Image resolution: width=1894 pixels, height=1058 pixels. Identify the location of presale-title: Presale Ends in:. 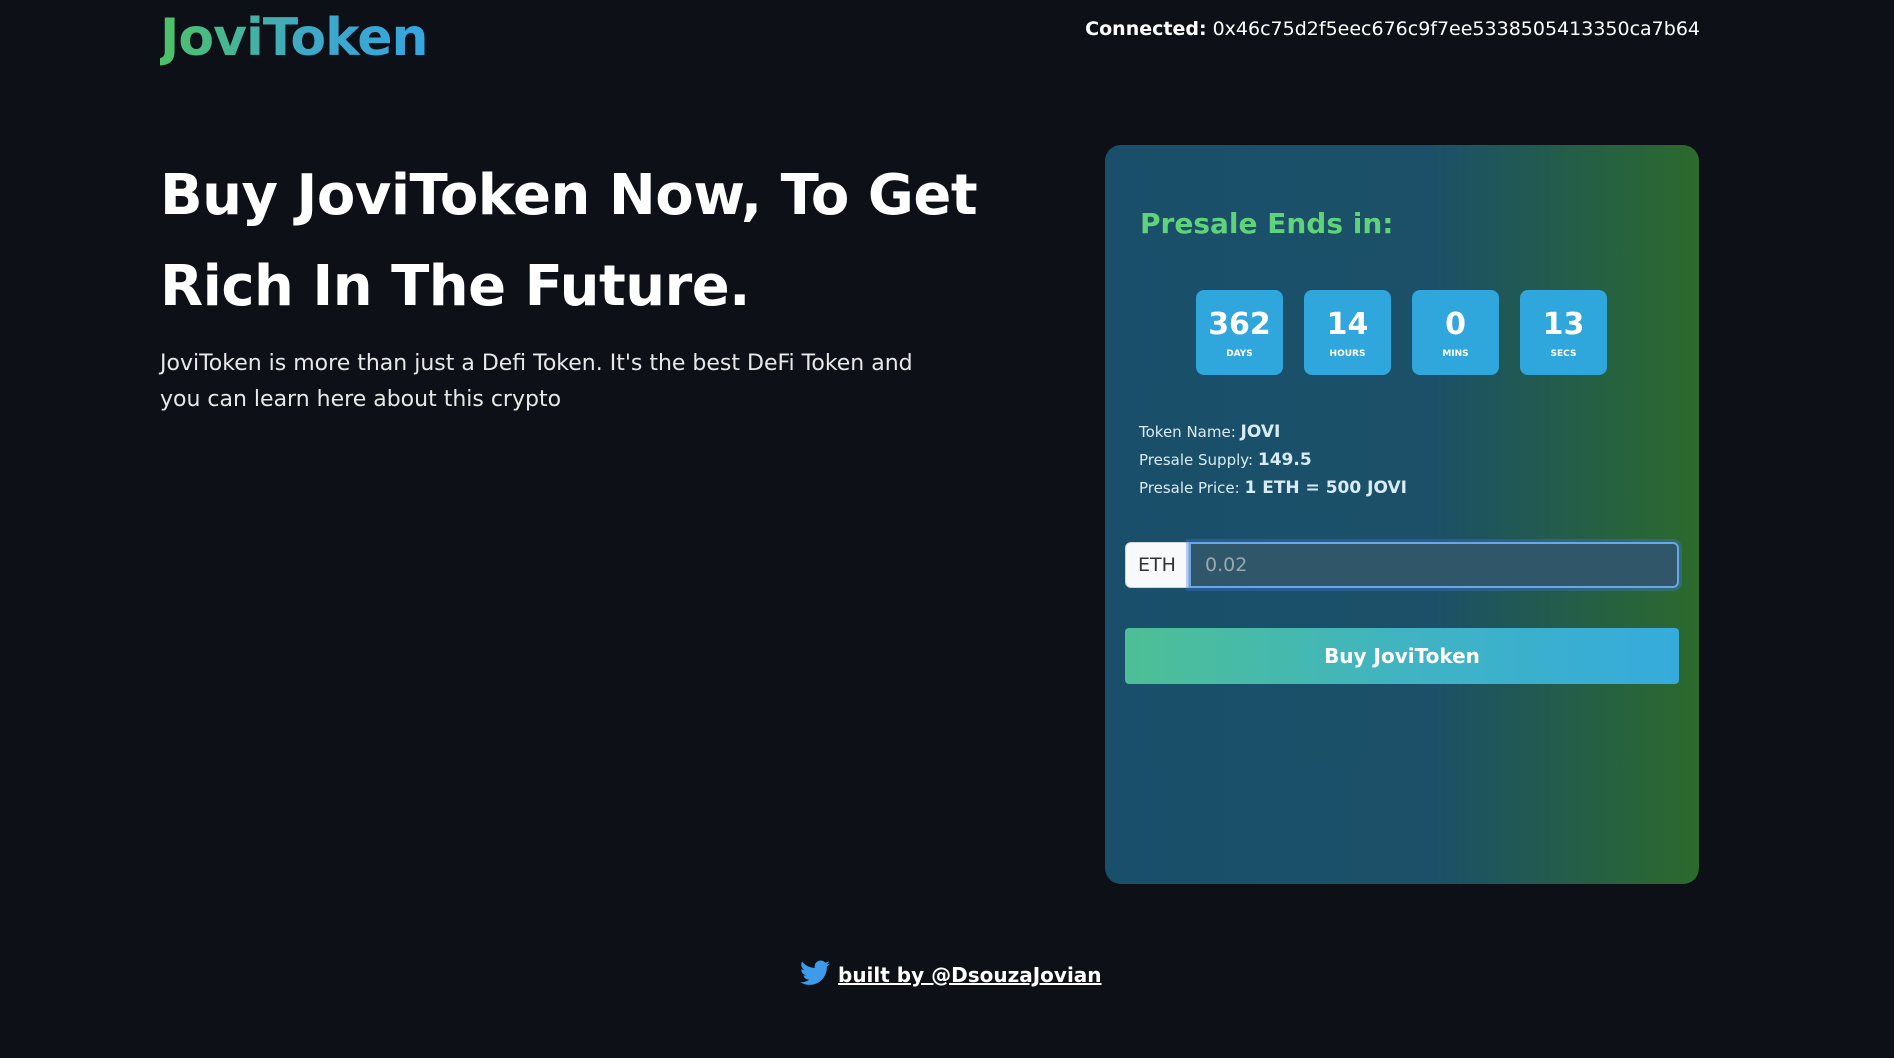
(1267, 223).